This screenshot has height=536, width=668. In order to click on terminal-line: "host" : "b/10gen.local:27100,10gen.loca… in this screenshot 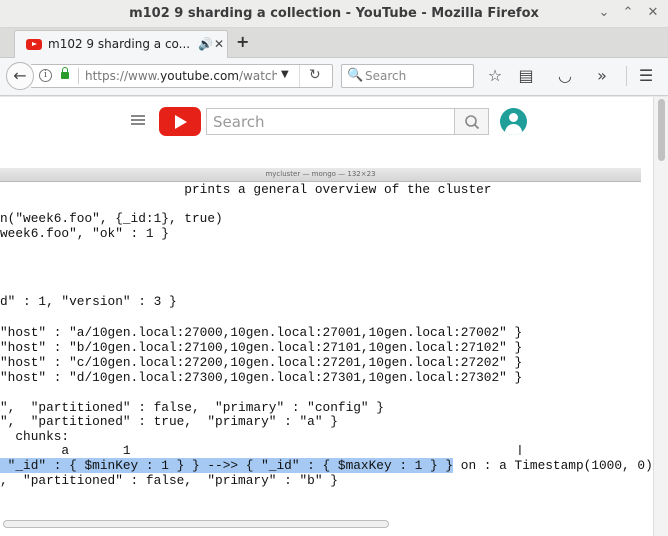, I will do `click(261, 347)`.